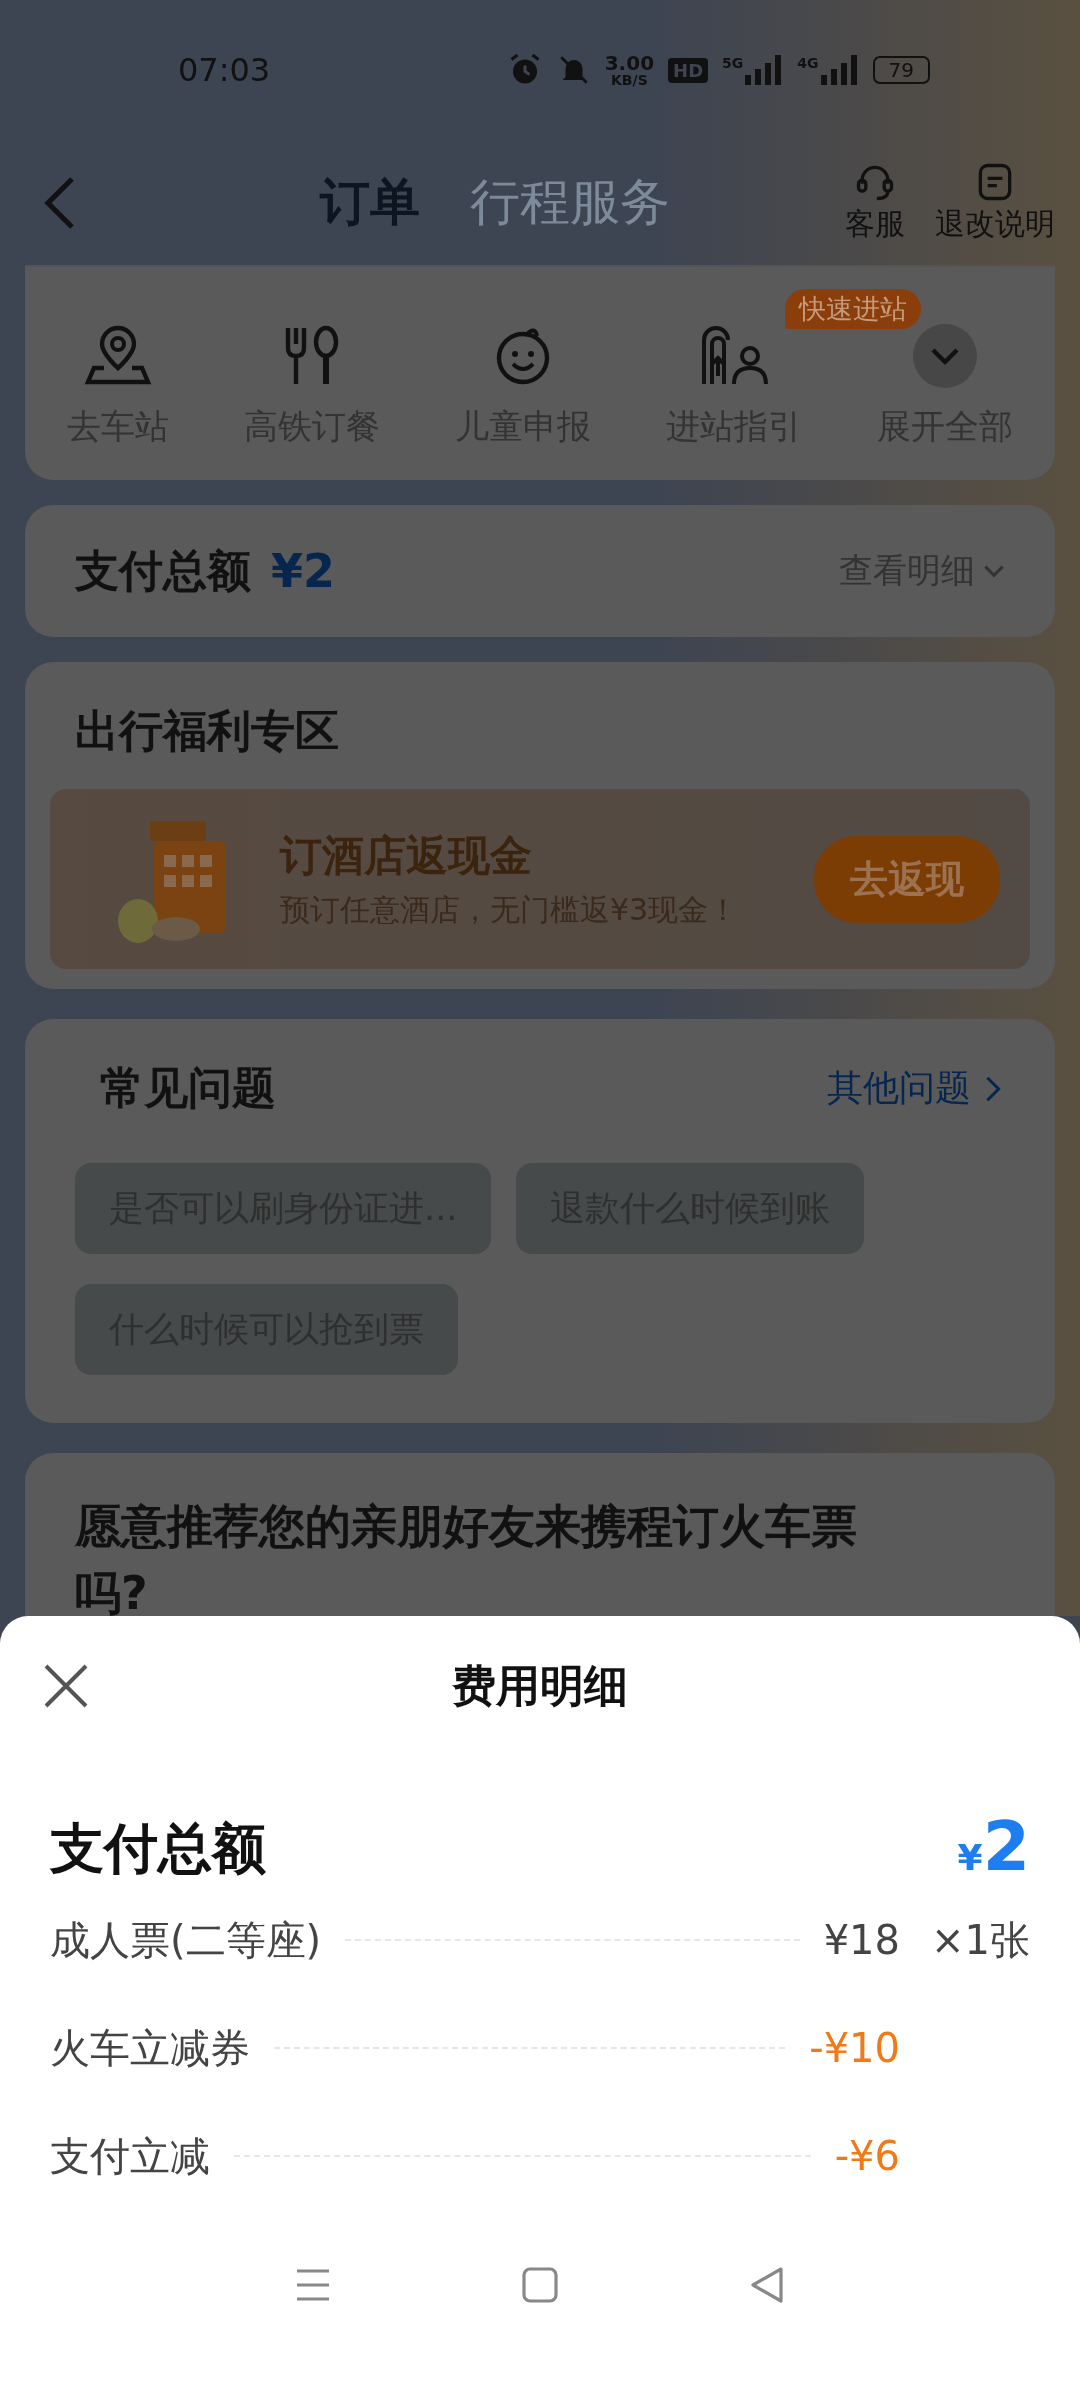  I want to click on service-badge: 快速进站, so click(853, 309).